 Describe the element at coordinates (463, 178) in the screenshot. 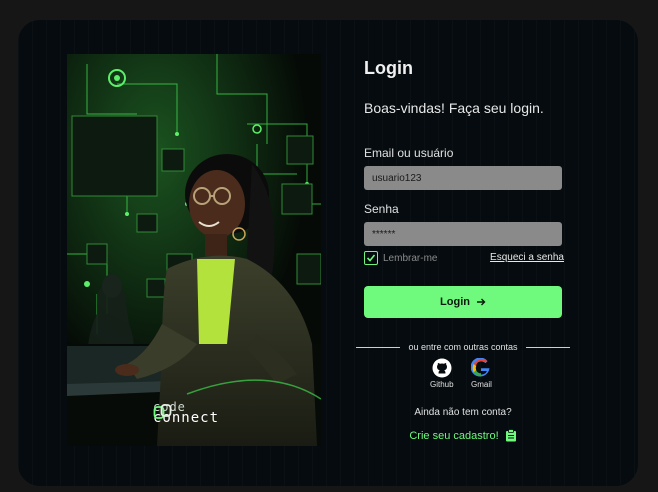

I see `email-field: usuario123` at that location.